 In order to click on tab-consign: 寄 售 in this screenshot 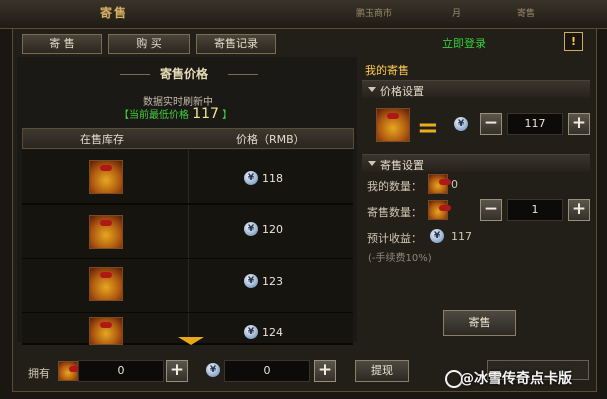, I will do `click(62, 44)`.